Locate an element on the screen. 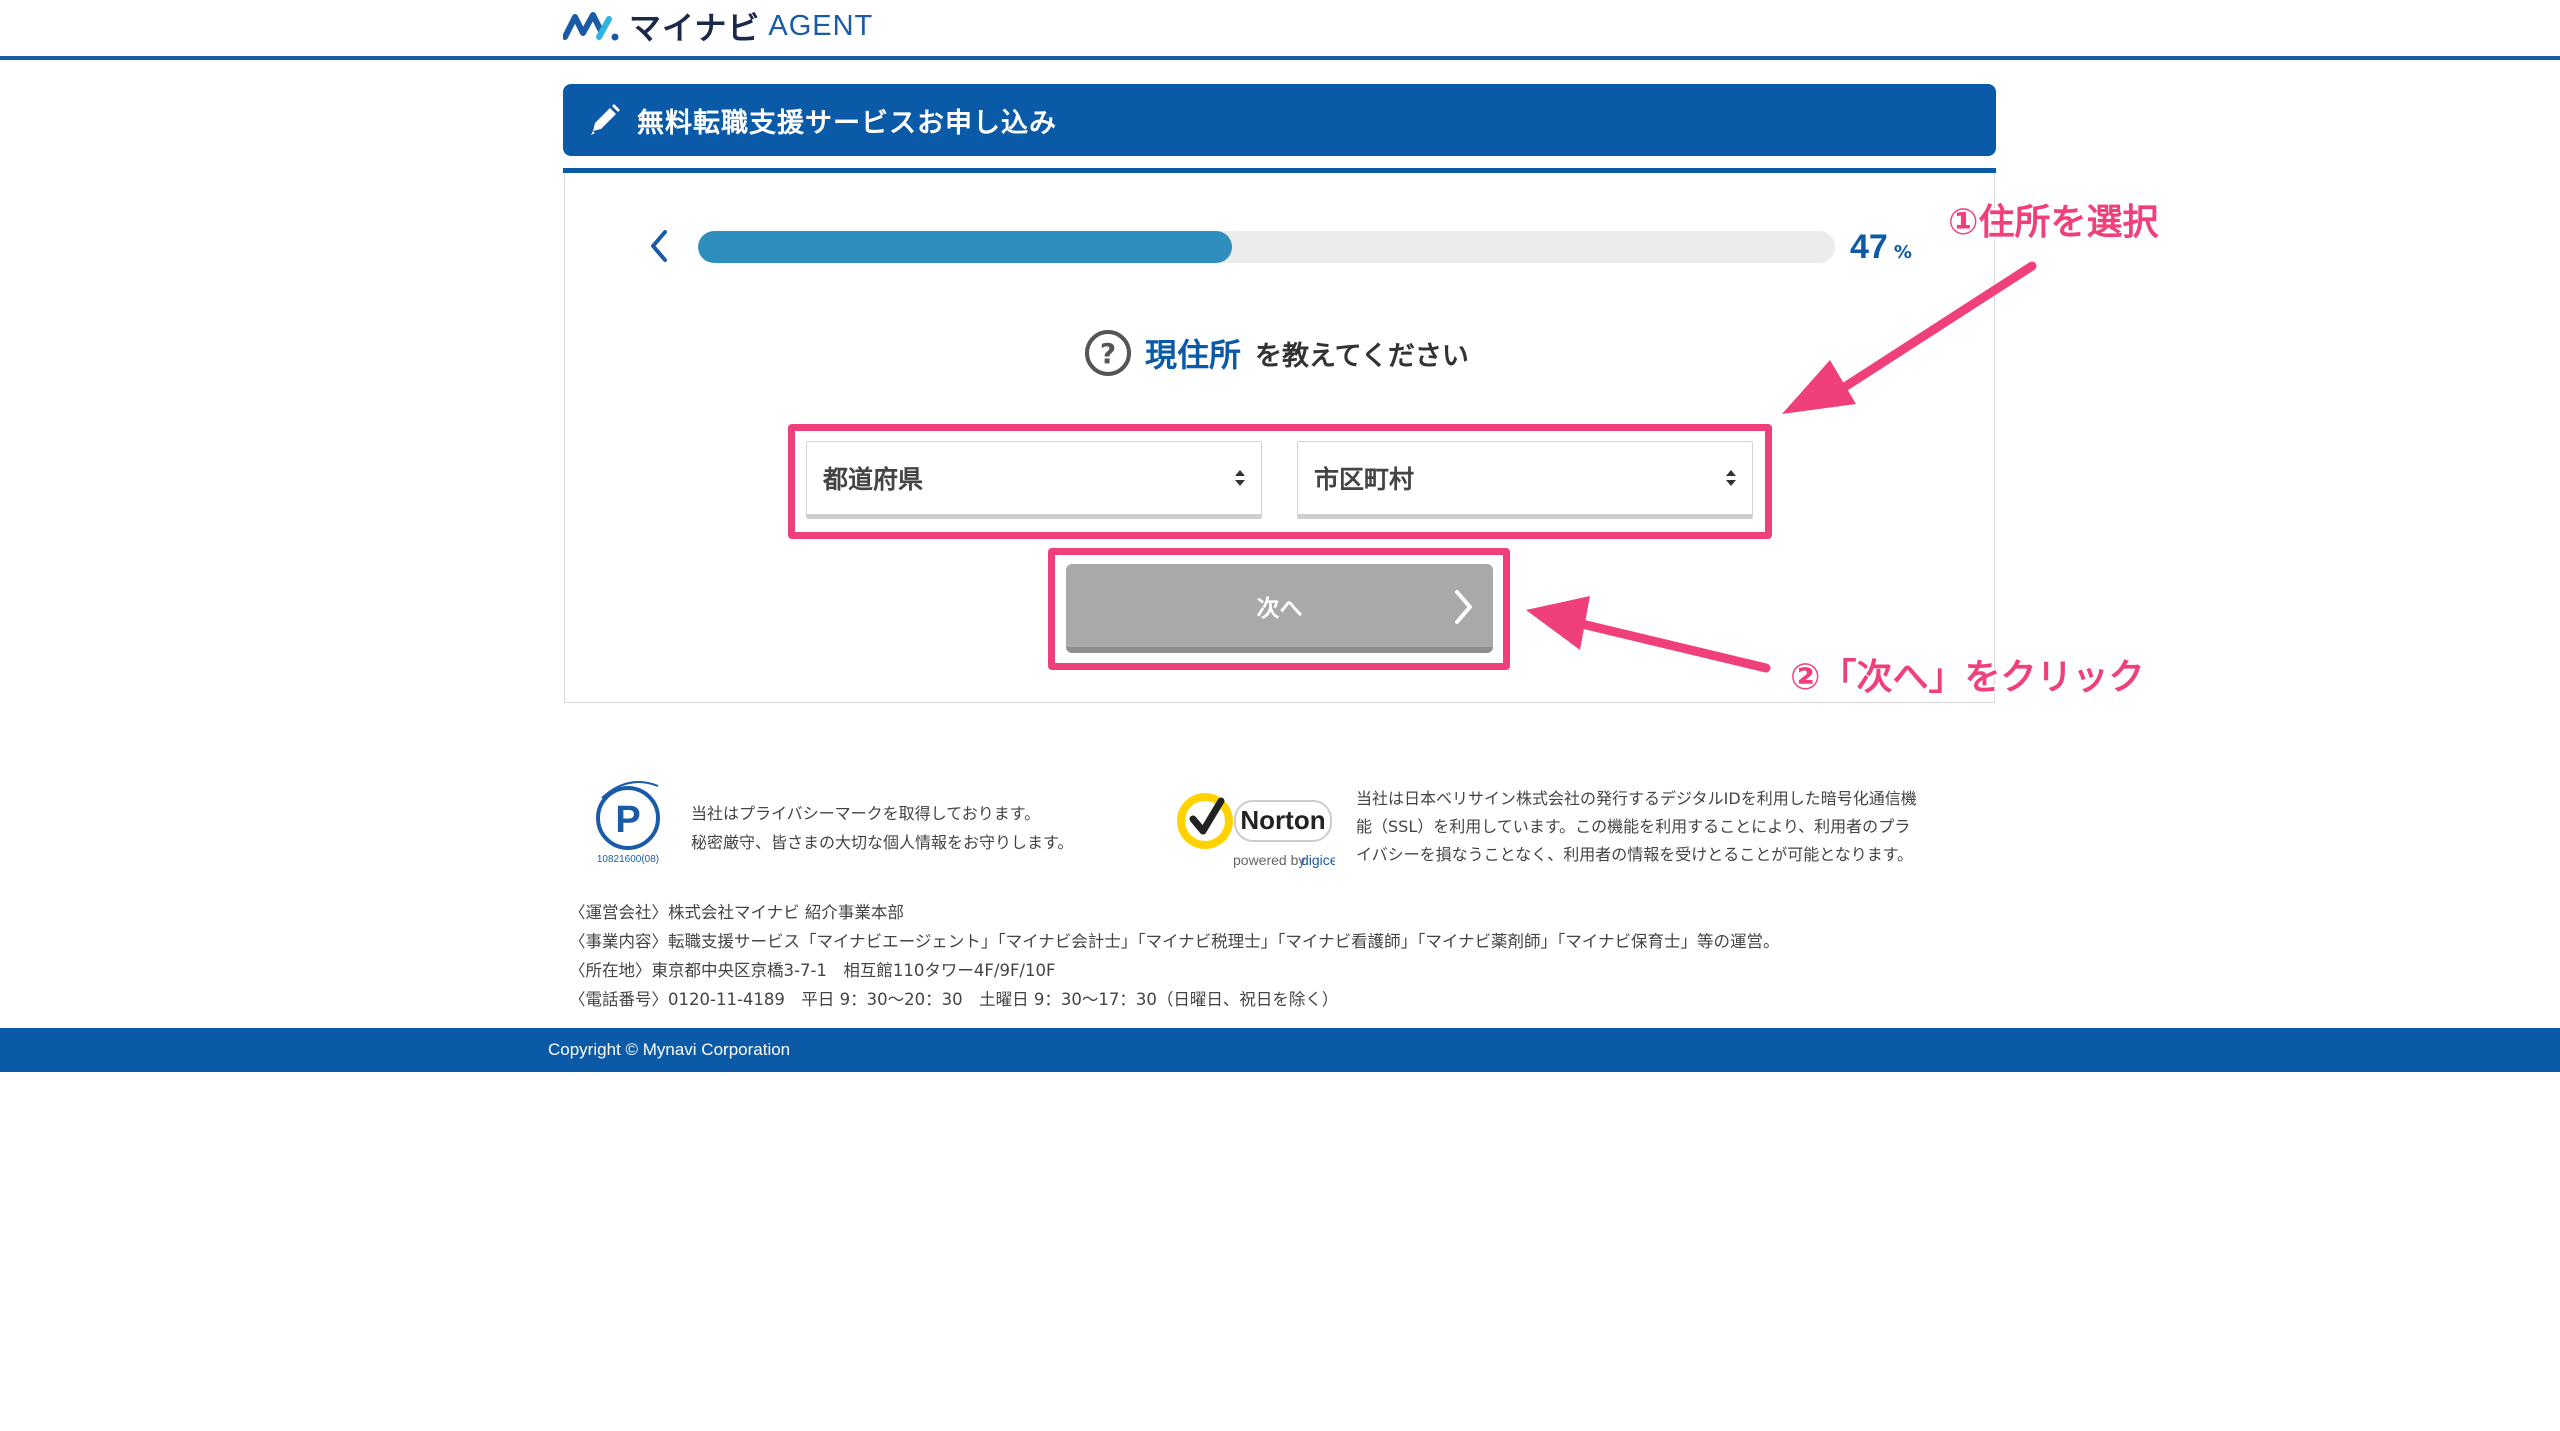 The width and height of the screenshot is (2560, 1431). pencil-icon is located at coordinates (605, 119).